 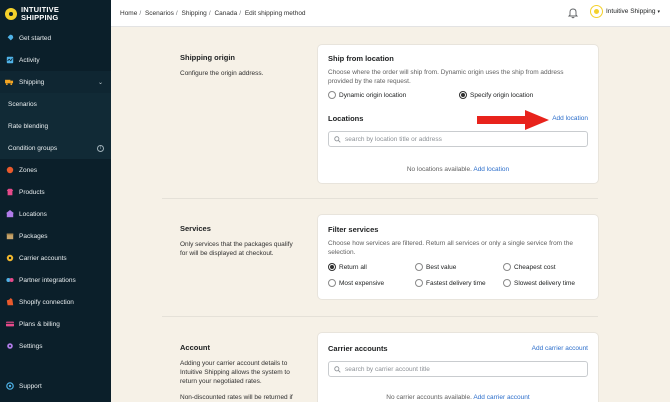 I want to click on locations-title: Locations, so click(x=346, y=118).